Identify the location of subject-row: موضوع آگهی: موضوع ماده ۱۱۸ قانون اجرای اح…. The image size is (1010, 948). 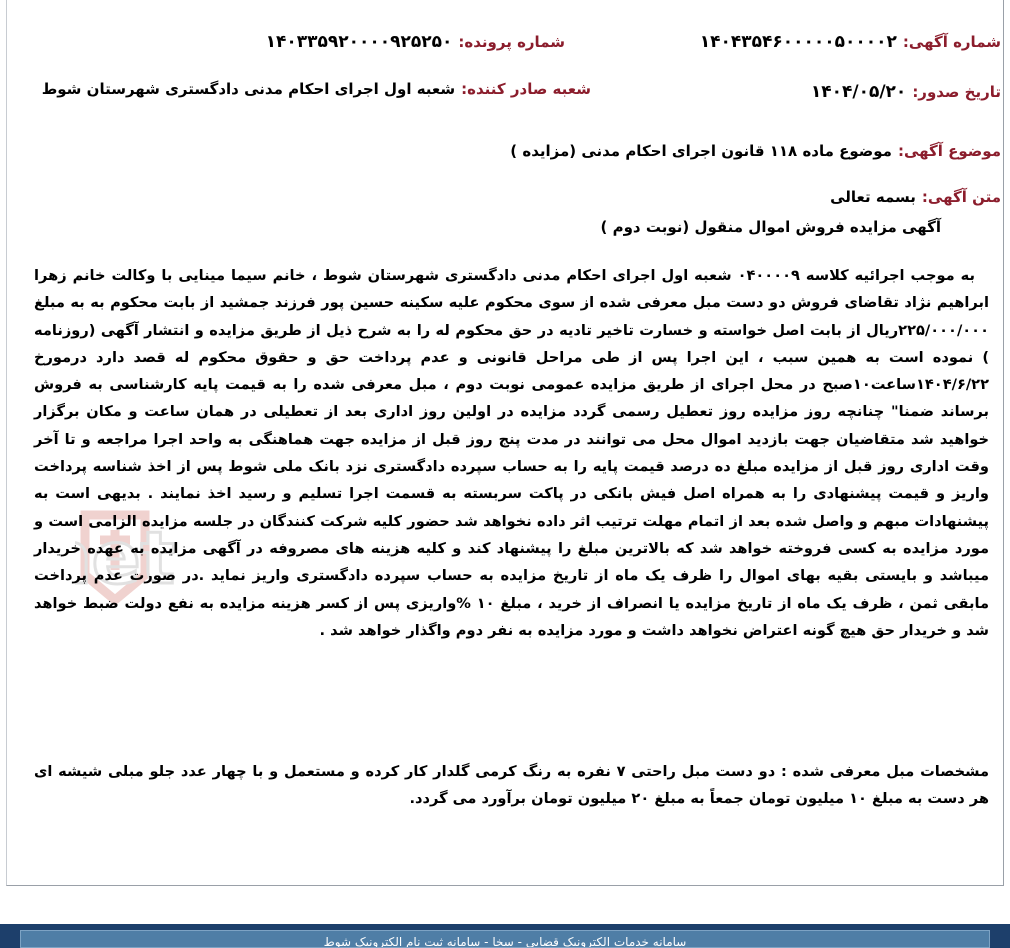
(755, 151).